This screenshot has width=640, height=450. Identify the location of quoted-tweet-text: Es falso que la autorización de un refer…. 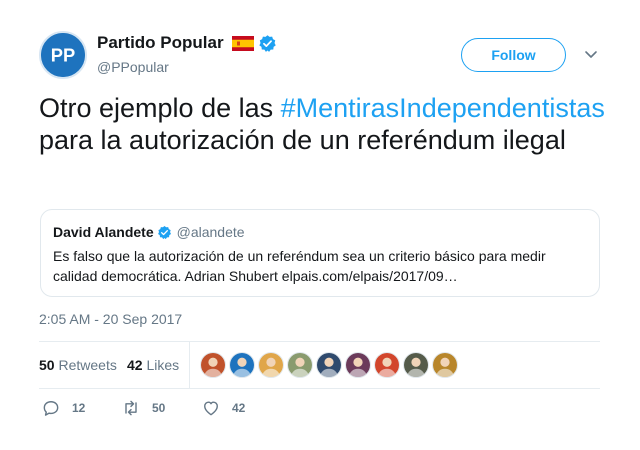
(299, 266).